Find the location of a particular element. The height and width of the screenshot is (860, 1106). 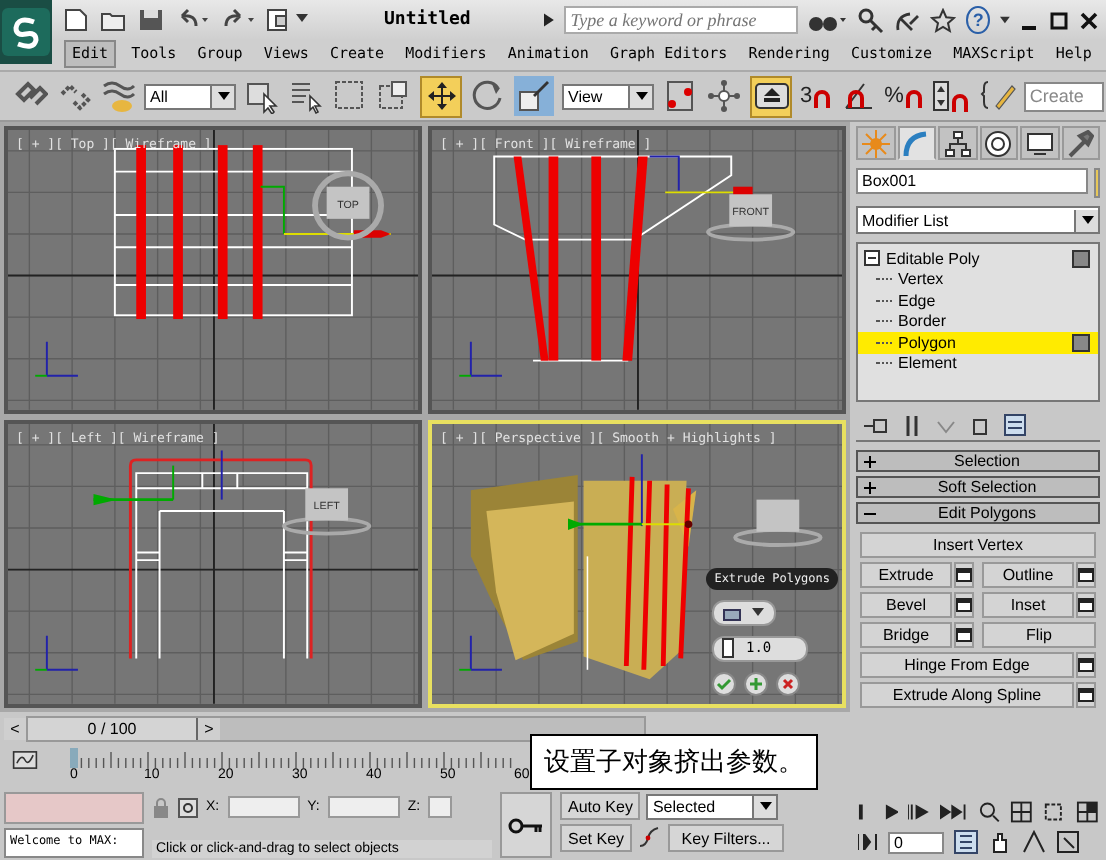

display-tab is located at coordinates (1039, 143).